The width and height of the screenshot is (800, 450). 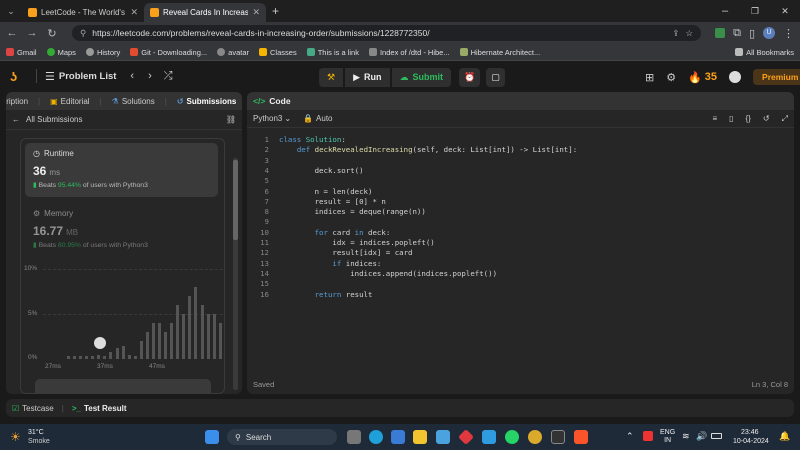 I want to click on run-button: ▶ Run, so click(x=367, y=77).